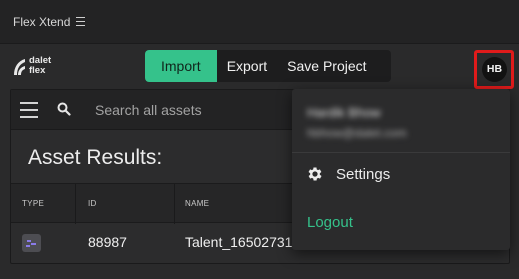 This screenshot has height=279, width=519. I want to click on hamburger-menu-icon, so click(29, 110).